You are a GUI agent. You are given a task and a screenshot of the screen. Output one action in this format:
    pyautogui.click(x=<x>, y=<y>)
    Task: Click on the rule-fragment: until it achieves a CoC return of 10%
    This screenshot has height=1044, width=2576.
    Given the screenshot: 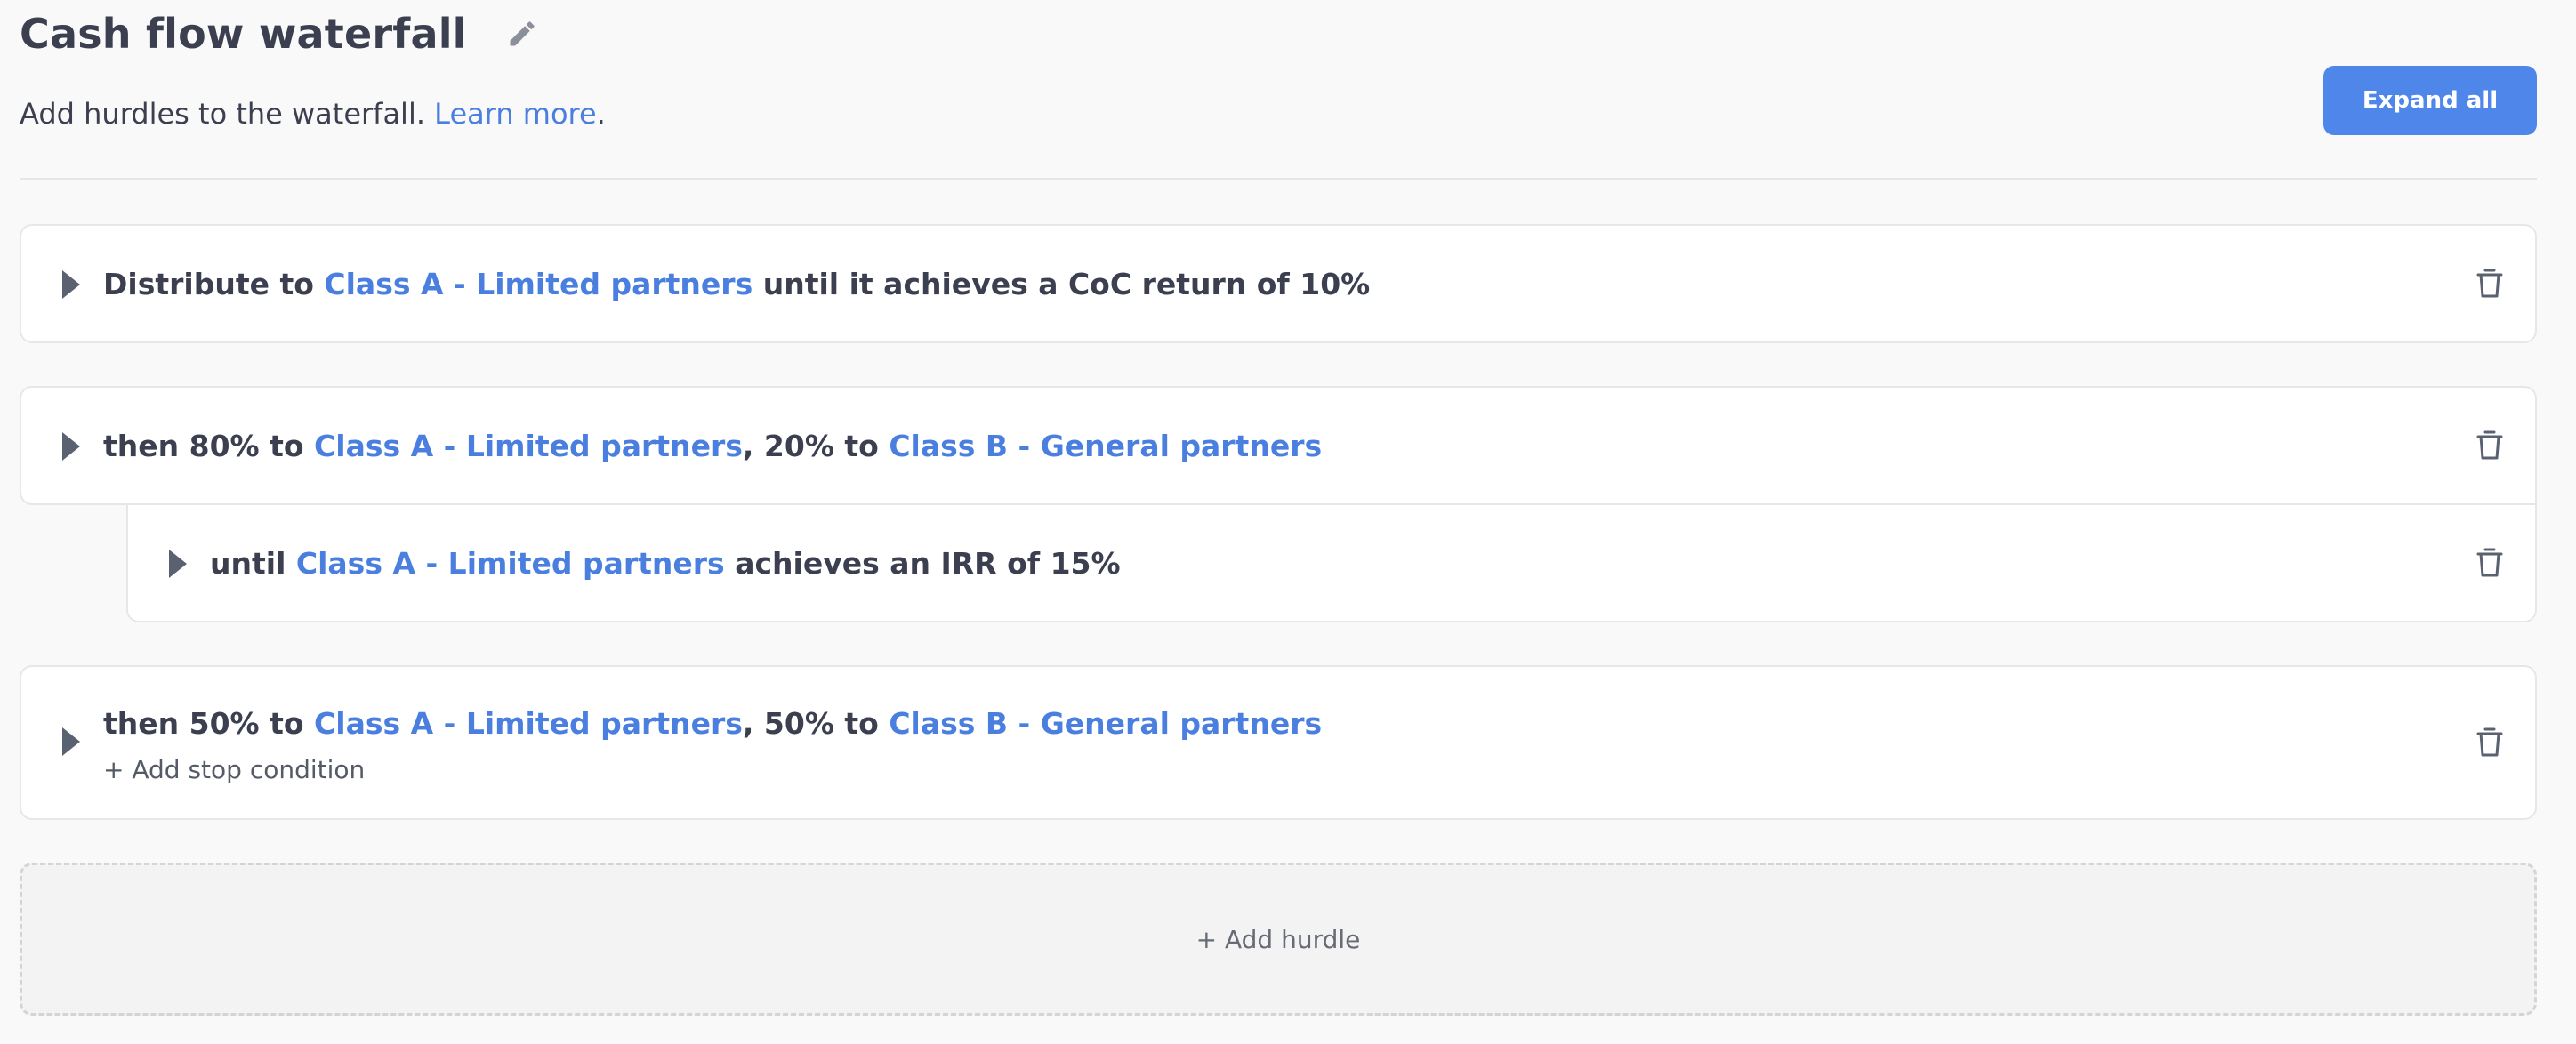 What is the action you would take?
    pyautogui.click(x=1062, y=284)
    